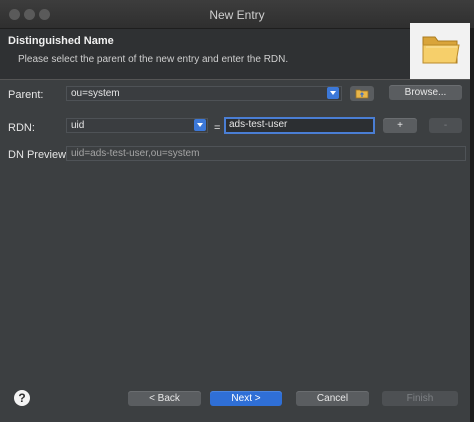 The width and height of the screenshot is (474, 422). Describe the element at coordinates (95, 93) in the screenshot. I see `parent-value: ou=system` at that location.